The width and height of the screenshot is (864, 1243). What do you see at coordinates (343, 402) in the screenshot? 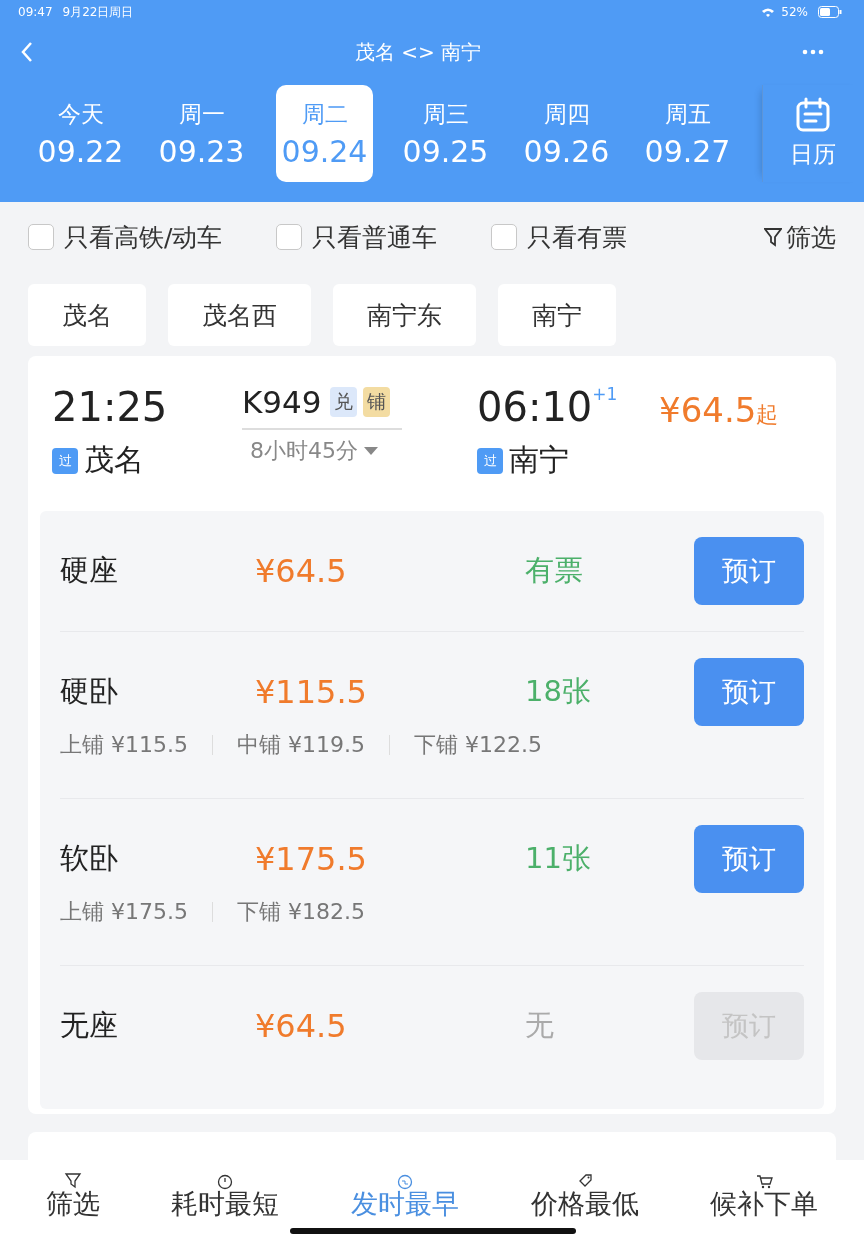
I see `train-tag: 兑` at bounding box center [343, 402].